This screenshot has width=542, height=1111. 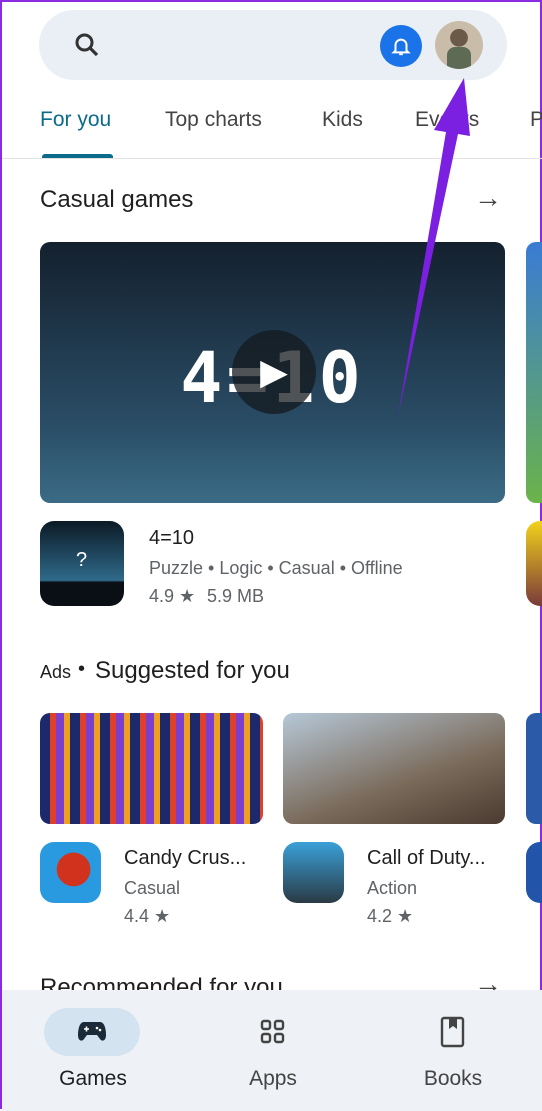 I want to click on app-category: Casual, so click(x=152, y=888).